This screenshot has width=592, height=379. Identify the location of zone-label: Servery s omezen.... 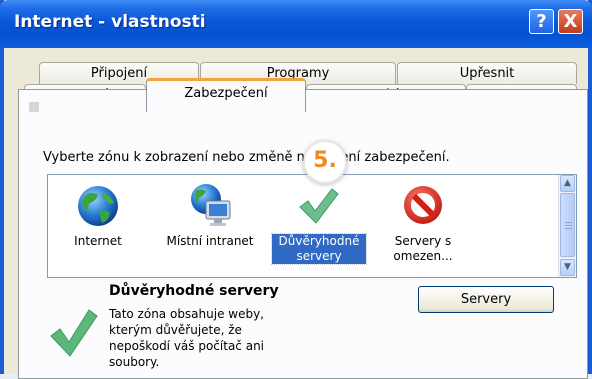
(423, 248).